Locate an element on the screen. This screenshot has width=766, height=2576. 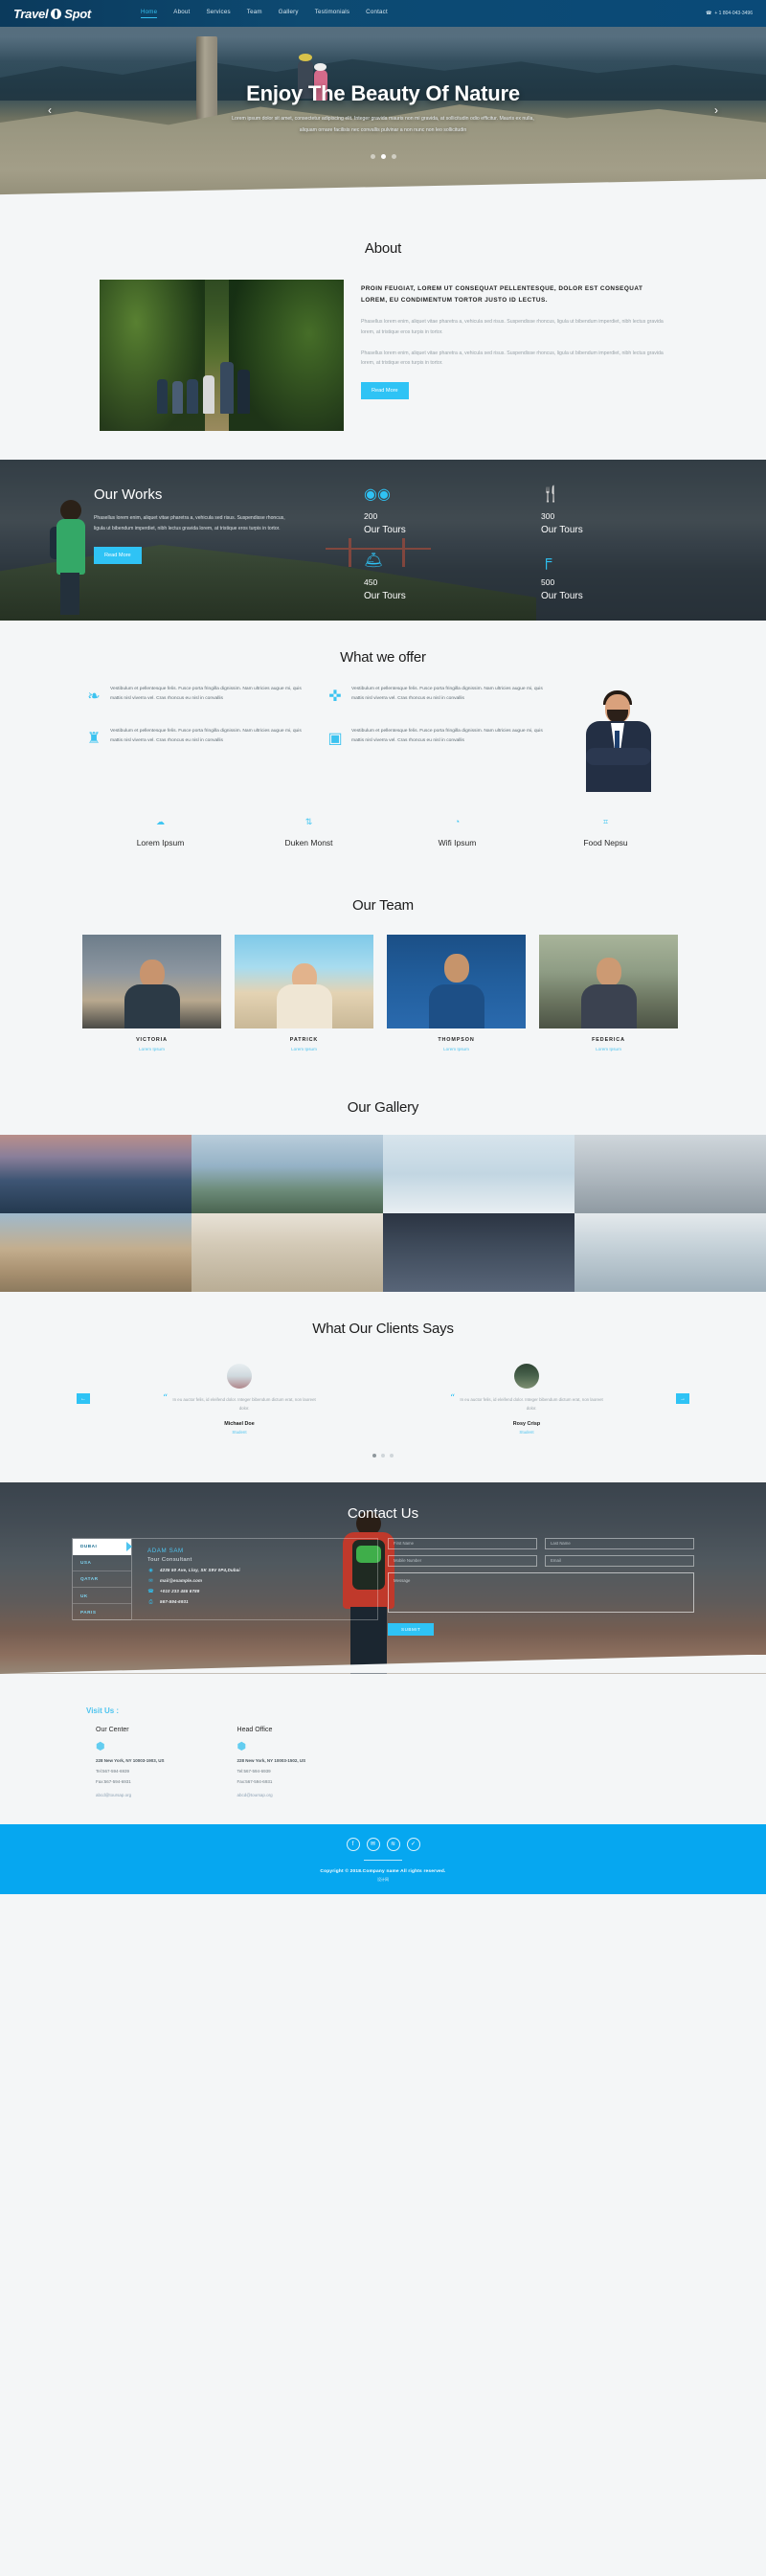
team-member-card: VICTORIA Lorem Ipsum is located at coordinates (151, 993).